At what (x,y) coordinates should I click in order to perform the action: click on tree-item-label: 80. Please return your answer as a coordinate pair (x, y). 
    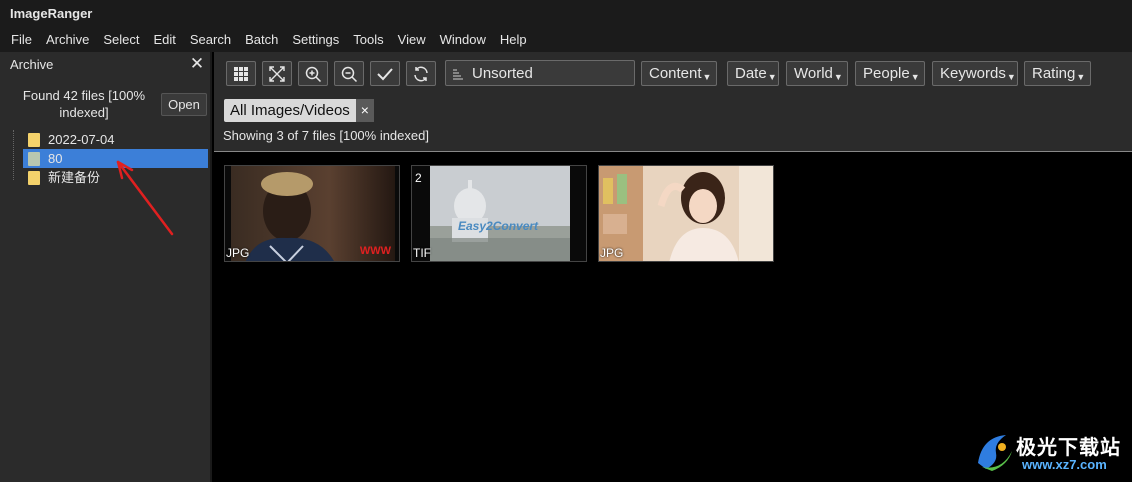
    Looking at the image, I should click on (55, 158).